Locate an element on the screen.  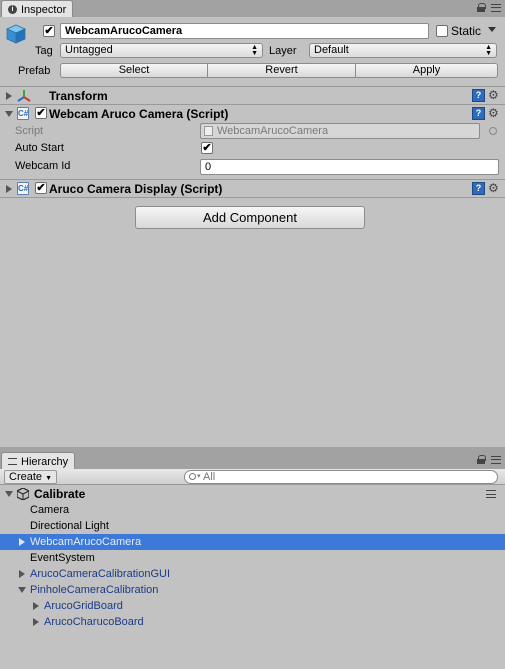
dropdown-arrow-icon: ▼ is located at coordinates (49, 478).